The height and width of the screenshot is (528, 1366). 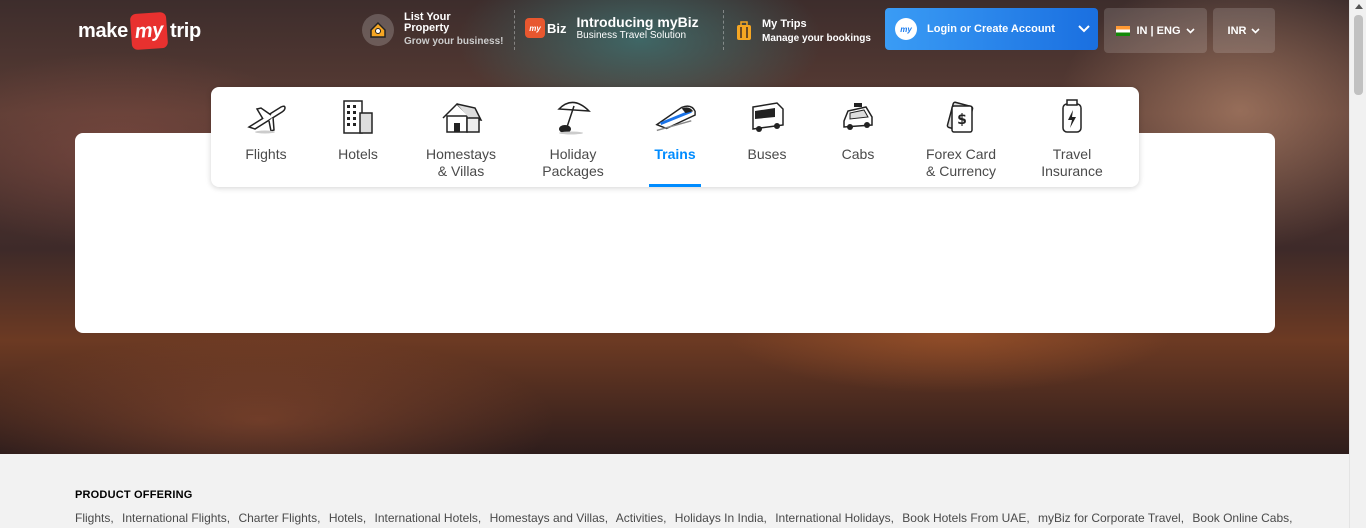 What do you see at coordinates (185, 30) in the screenshot?
I see `logo-trip: trip` at bounding box center [185, 30].